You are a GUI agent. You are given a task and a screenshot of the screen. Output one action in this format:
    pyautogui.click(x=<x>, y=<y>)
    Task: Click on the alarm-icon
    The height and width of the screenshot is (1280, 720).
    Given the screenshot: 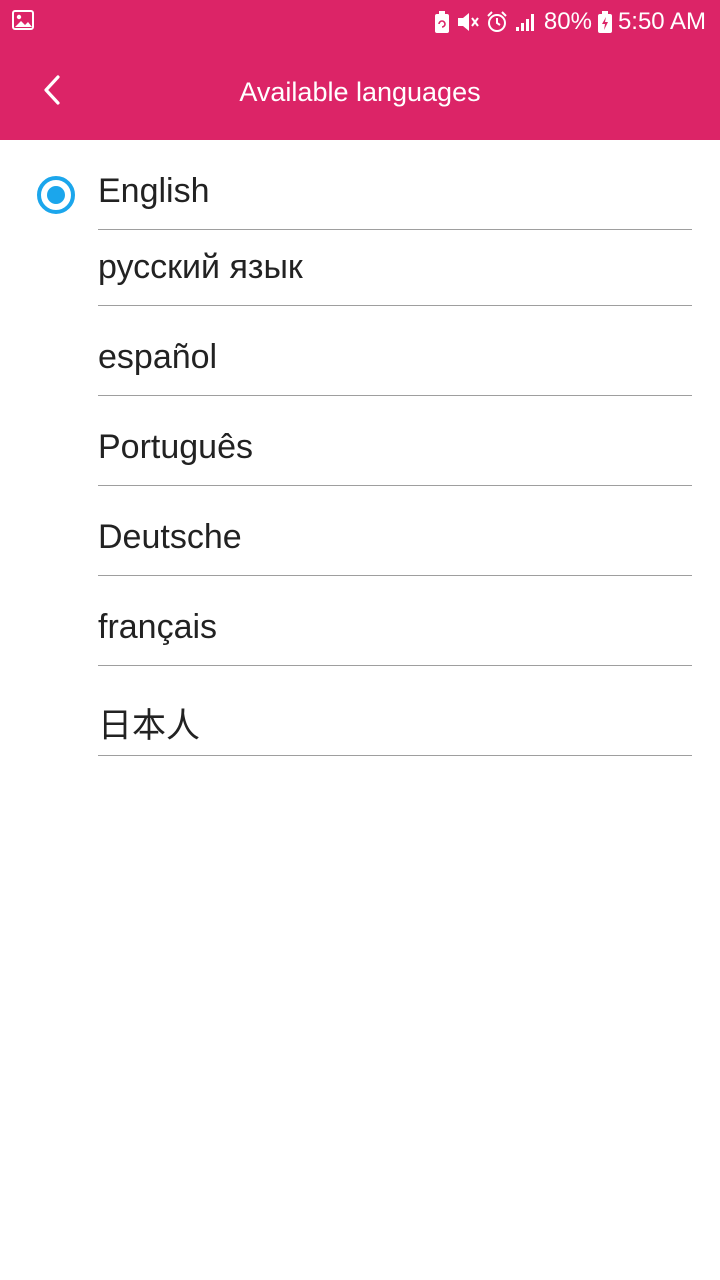 What is the action you would take?
    pyautogui.click(x=497, y=22)
    